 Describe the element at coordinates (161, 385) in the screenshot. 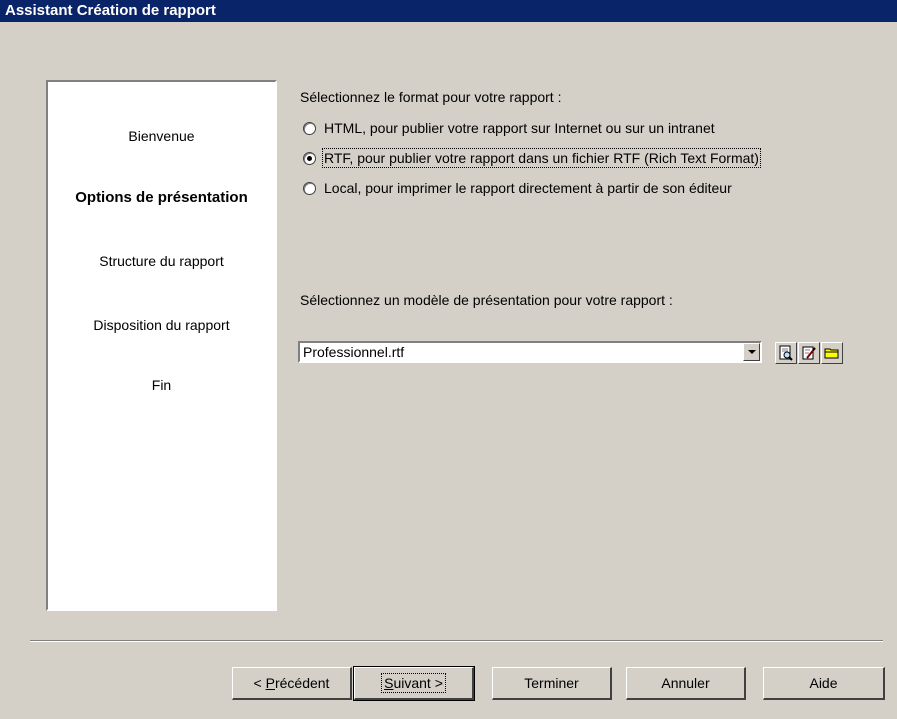

I see `step-finish: Fin` at that location.